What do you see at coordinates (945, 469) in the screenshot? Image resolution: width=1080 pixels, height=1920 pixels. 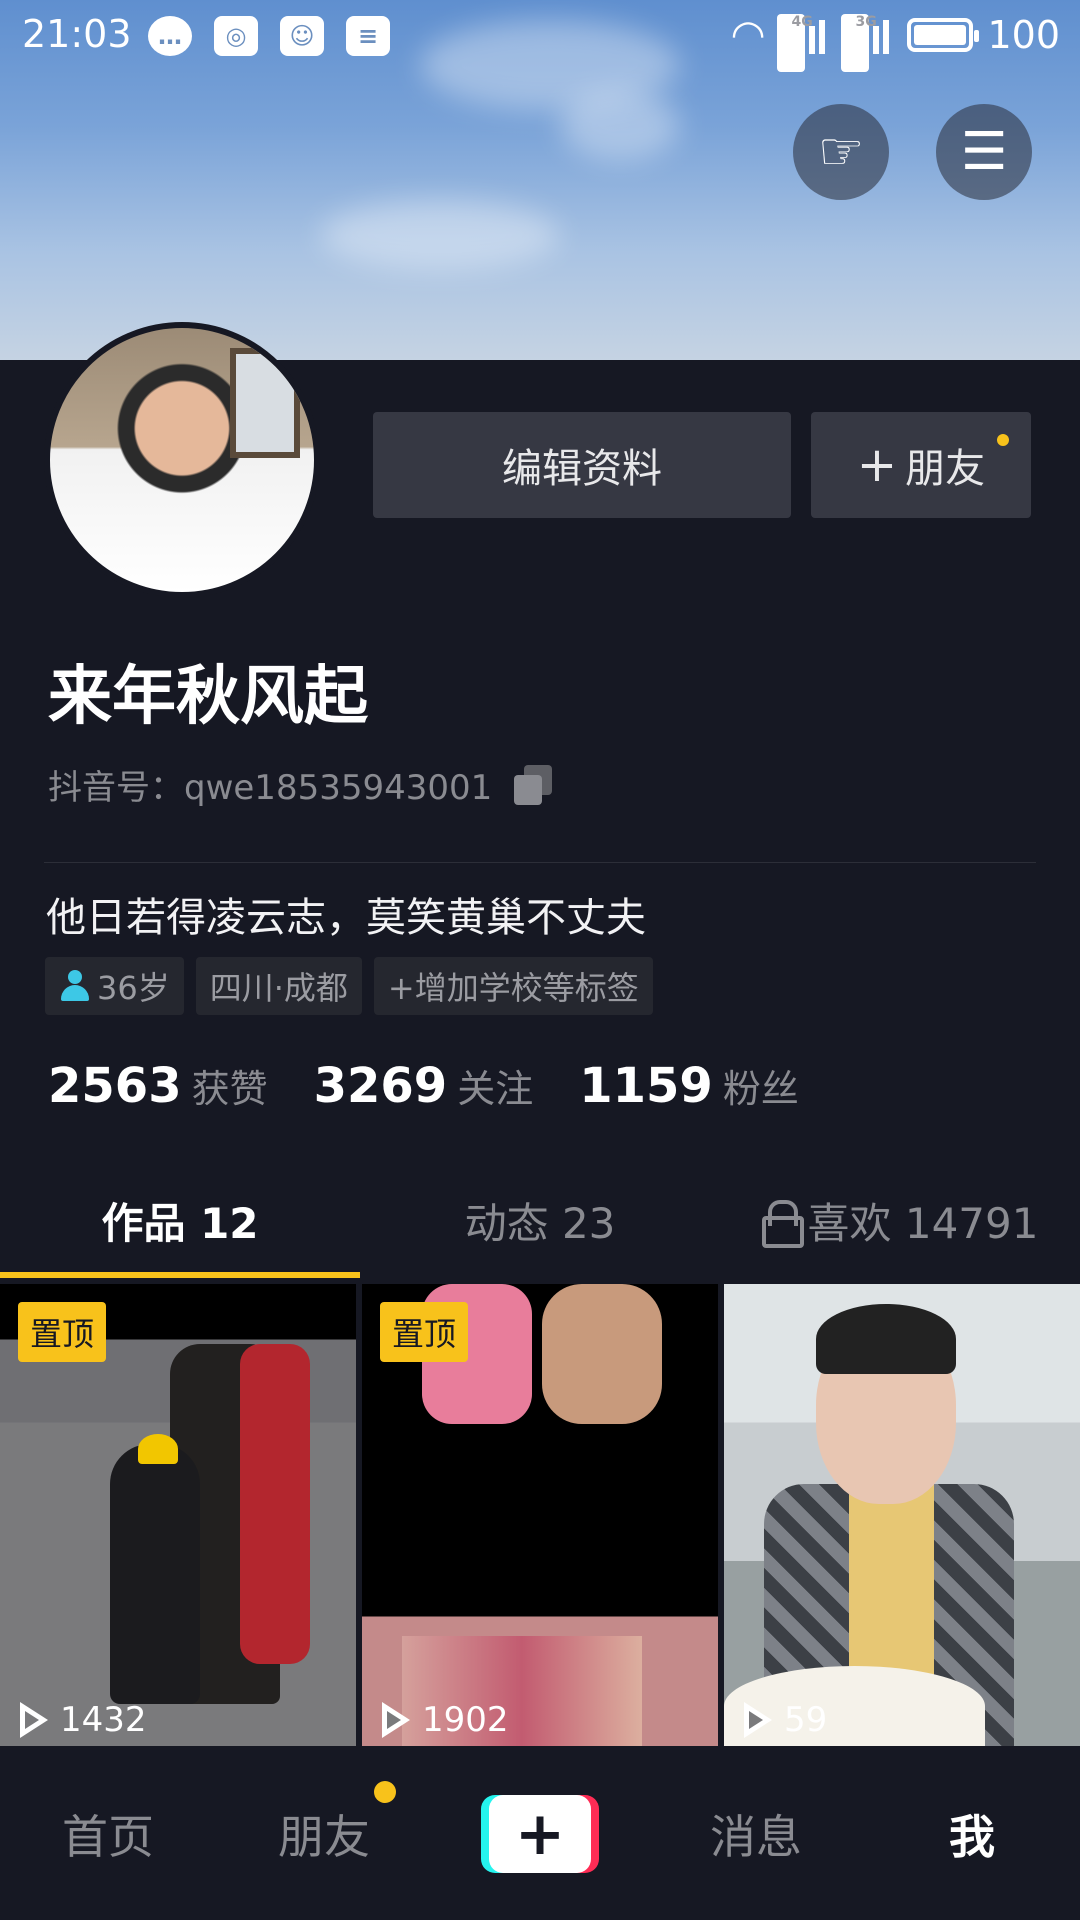 I see `add-friend-label: 朋友` at bounding box center [945, 469].